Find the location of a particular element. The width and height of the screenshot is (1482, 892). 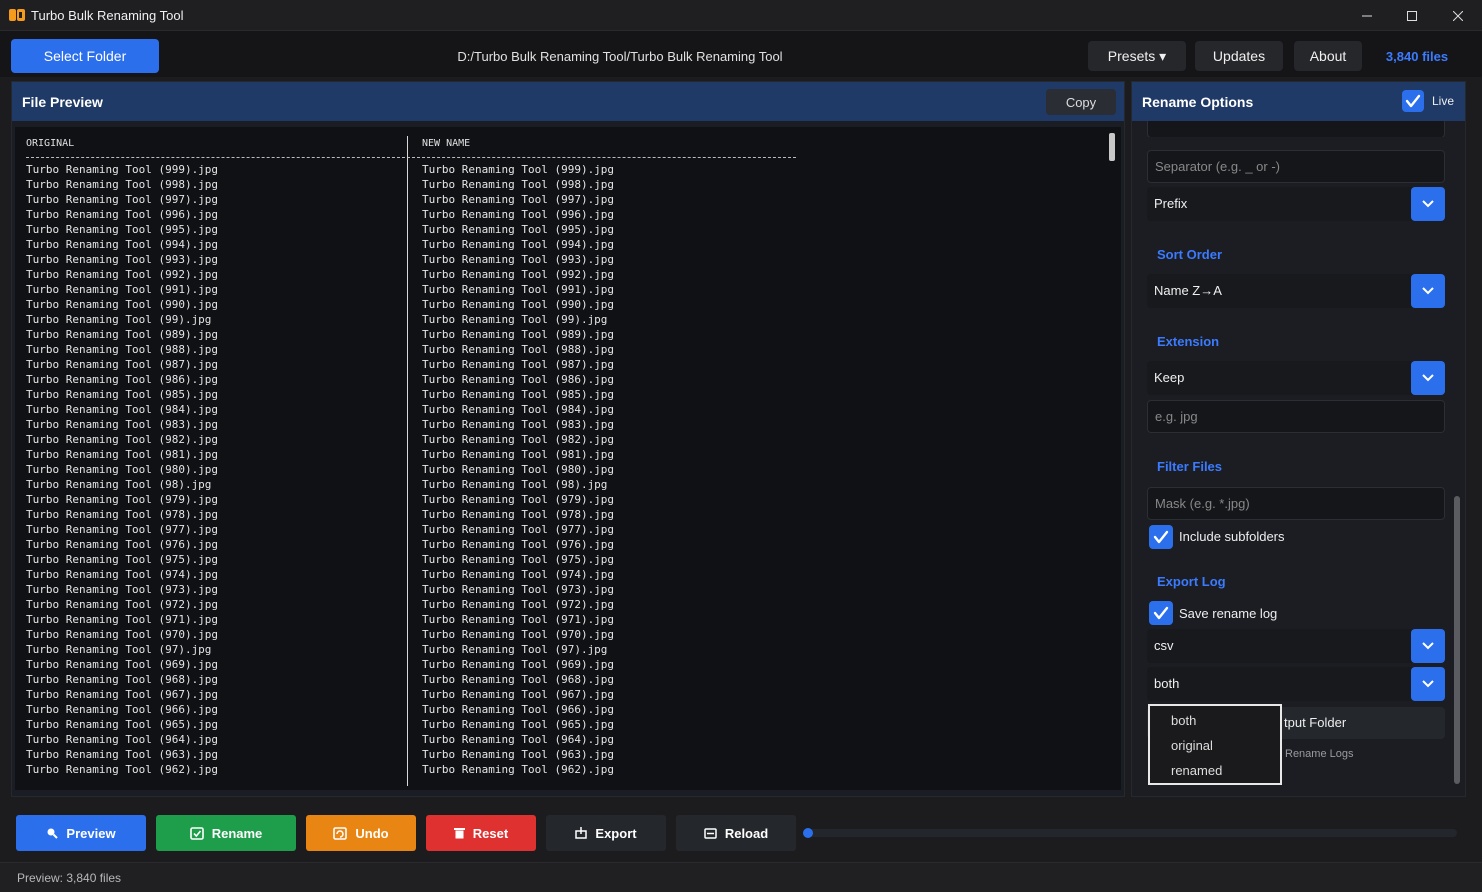

original-filename: Turbo Renaming Tool (999).jpg is located at coordinates (122, 169).